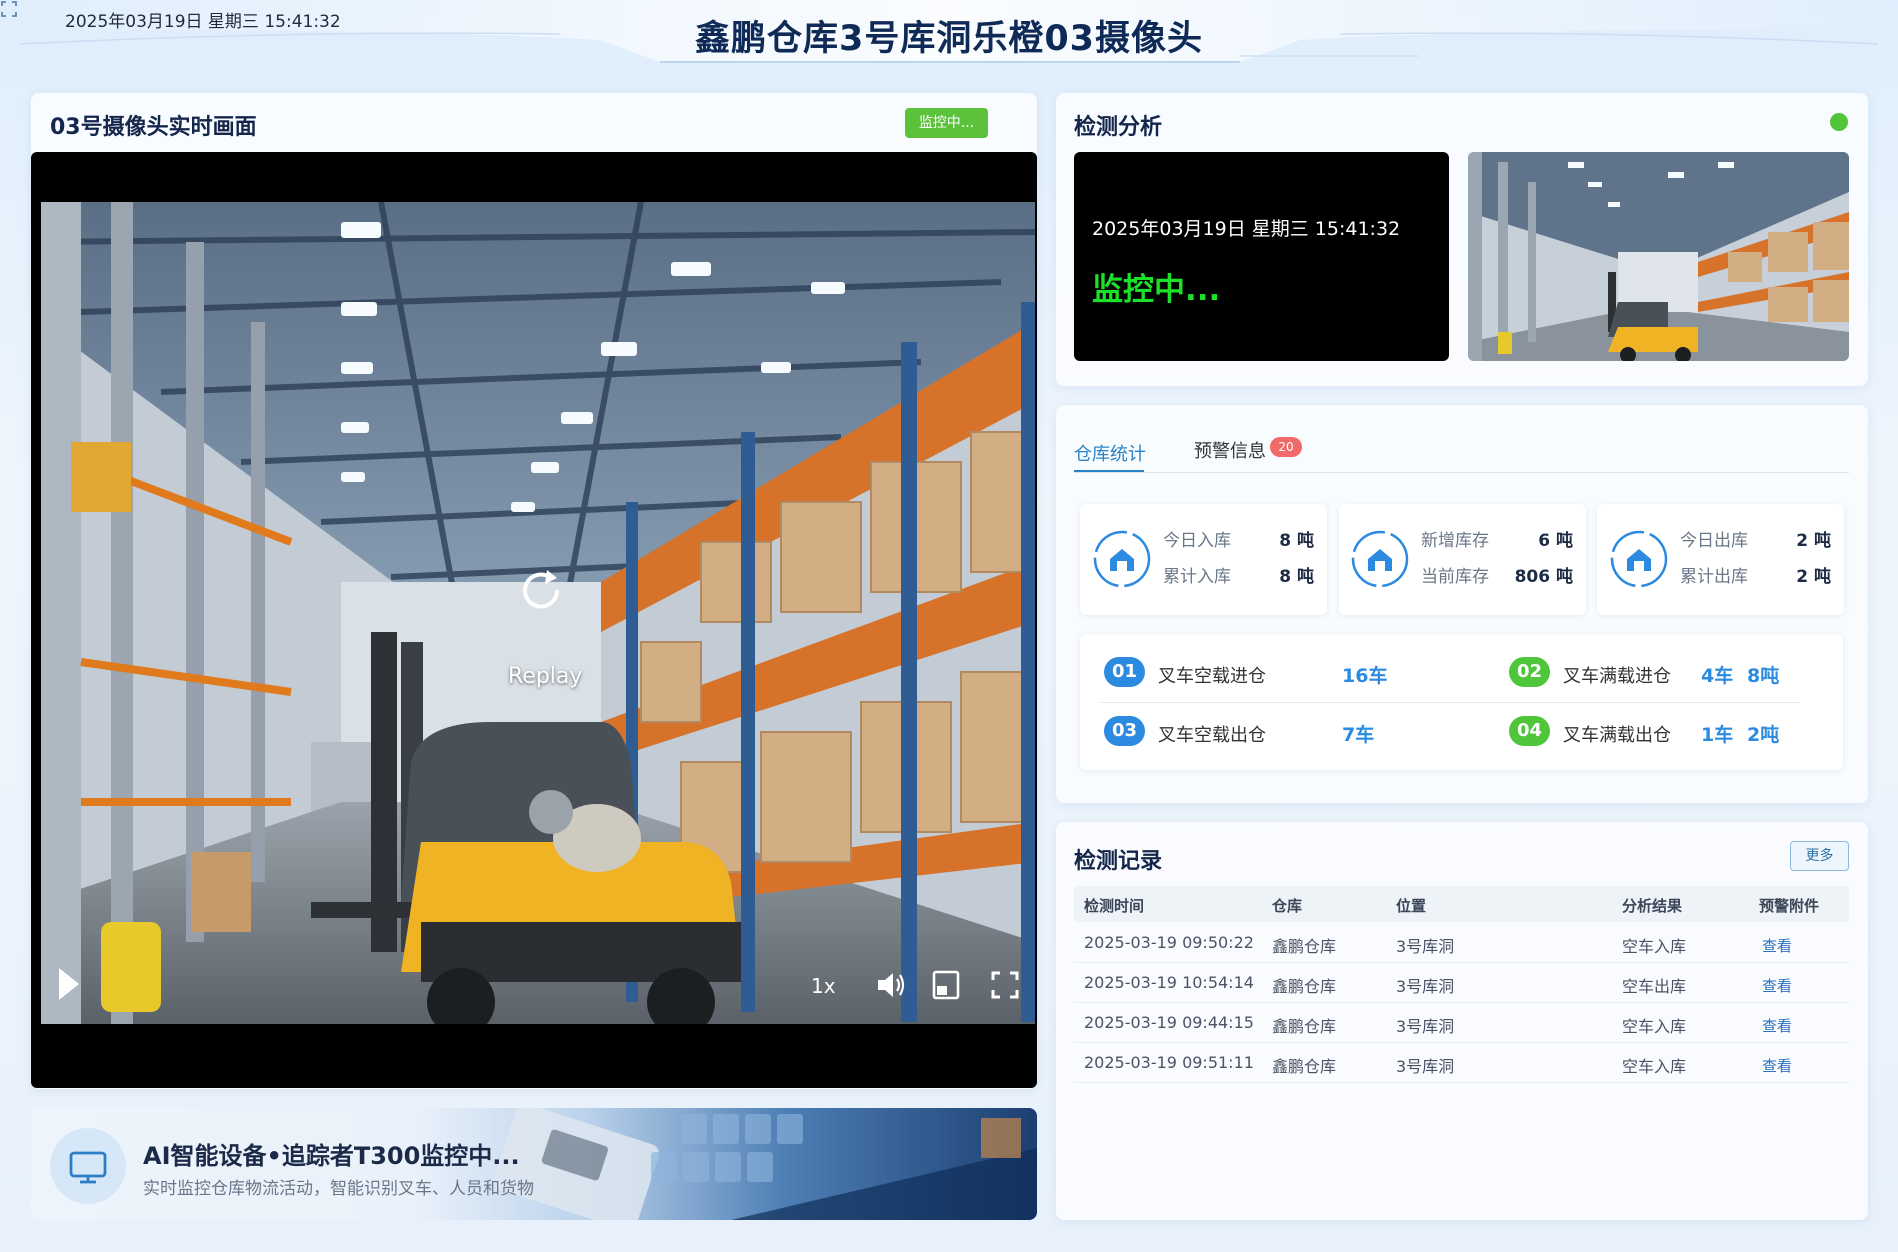  I want to click on alert-count-badge: 20, so click(1286, 447).